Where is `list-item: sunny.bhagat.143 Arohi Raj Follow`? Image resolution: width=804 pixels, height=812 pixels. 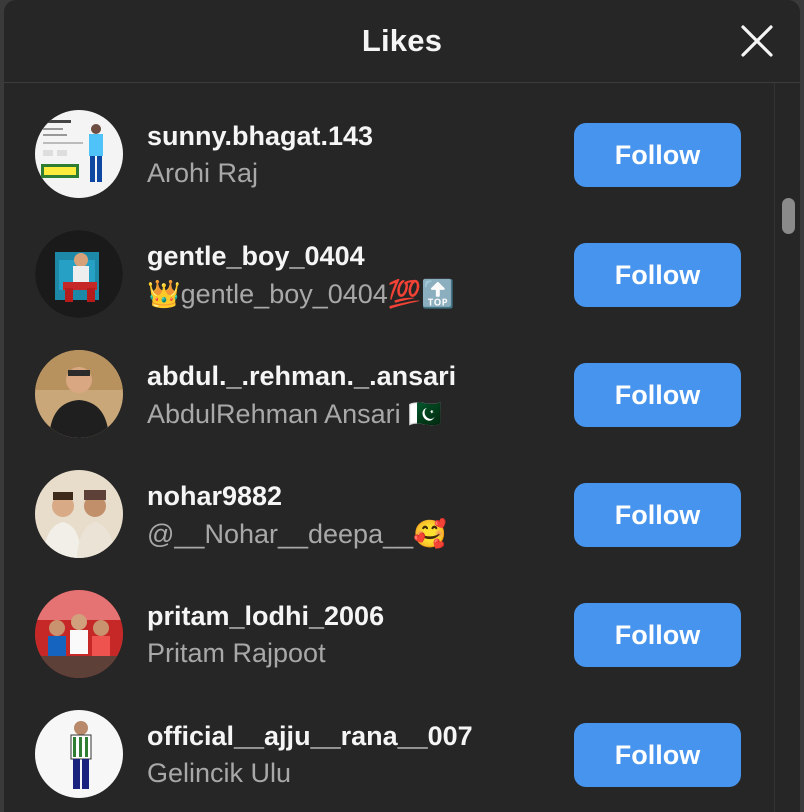
list-item: sunny.bhagat.143 Arohi Raj Follow is located at coordinates (389, 143).